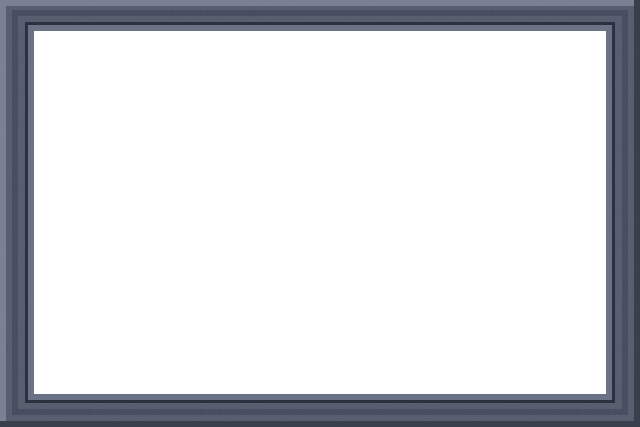 The height and width of the screenshot is (427, 640). Describe the element at coordinates (3, 213) in the screenshot. I see `frame-outer-highlight-left` at that location.